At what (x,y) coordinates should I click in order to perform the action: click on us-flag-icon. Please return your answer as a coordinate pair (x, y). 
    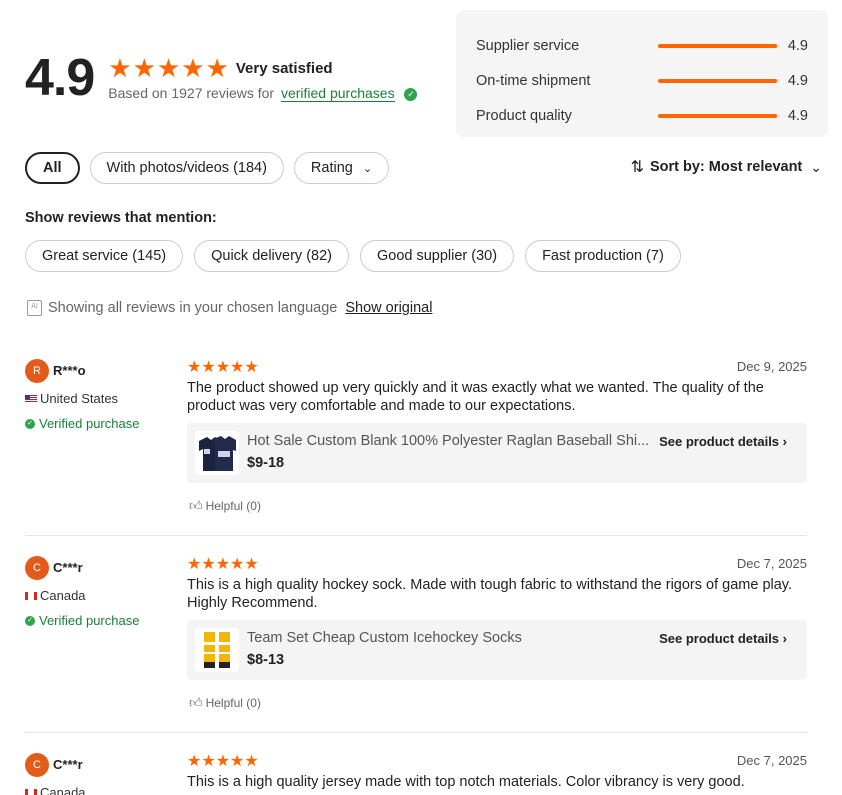
    Looking at the image, I should click on (31, 398).